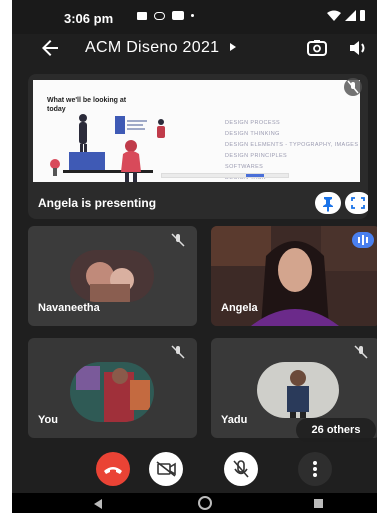  I want to click on switch-camera-icon, so click(317, 48).